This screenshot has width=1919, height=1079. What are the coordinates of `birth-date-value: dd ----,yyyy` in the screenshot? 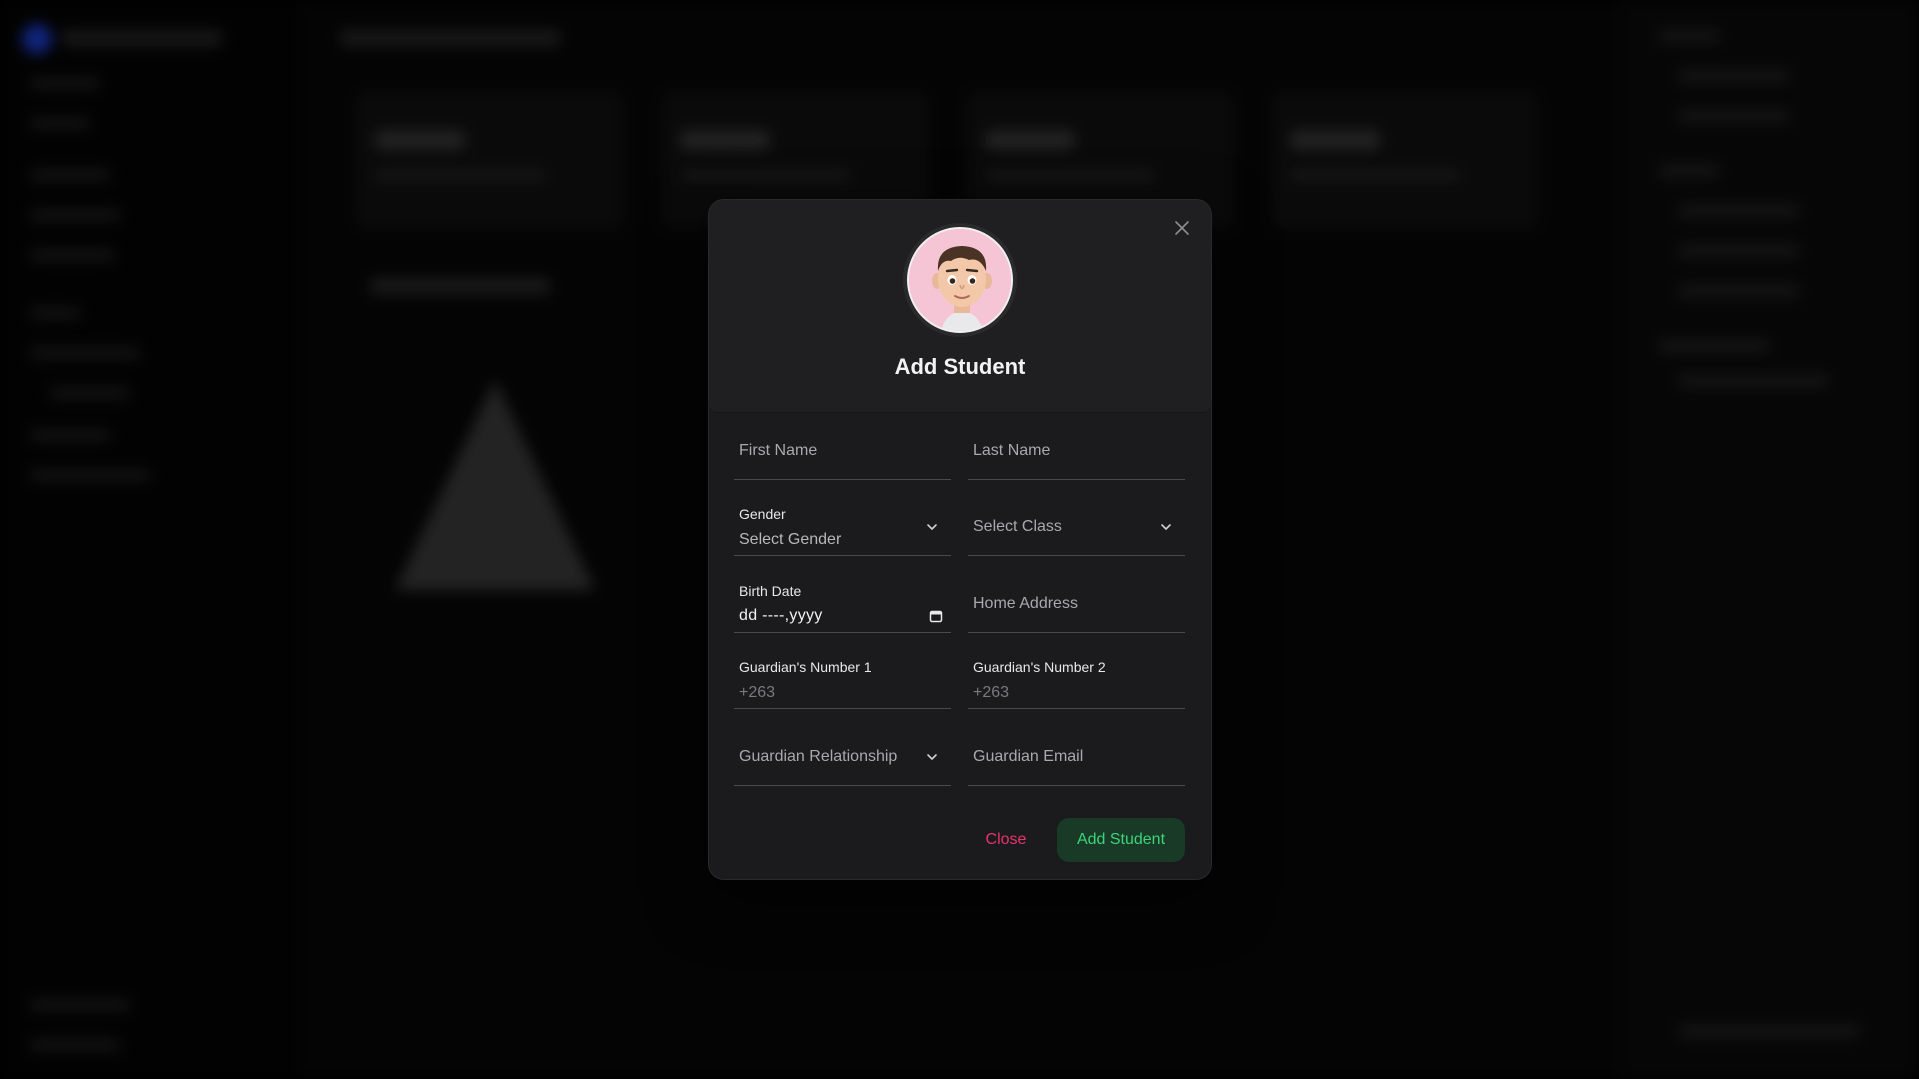 It's located at (781, 615).